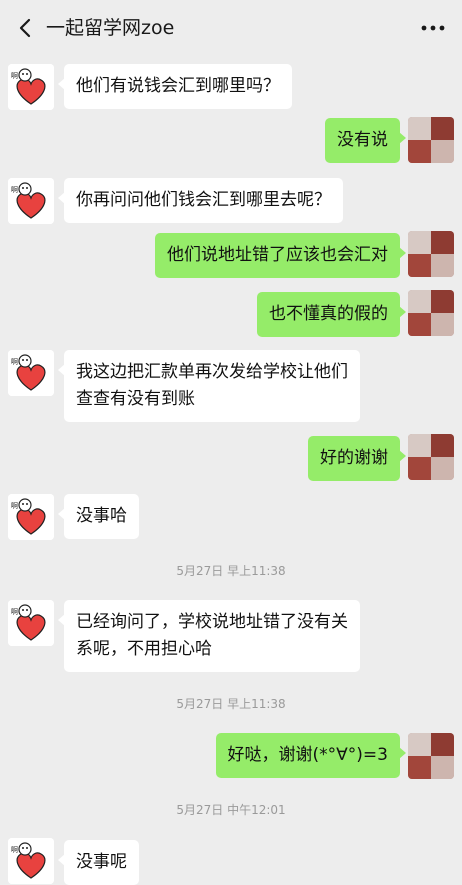 Image resolution: width=462 pixels, height=885 pixels. I want to click on chat-title: 一起留学网zoe, so click(110, 28).